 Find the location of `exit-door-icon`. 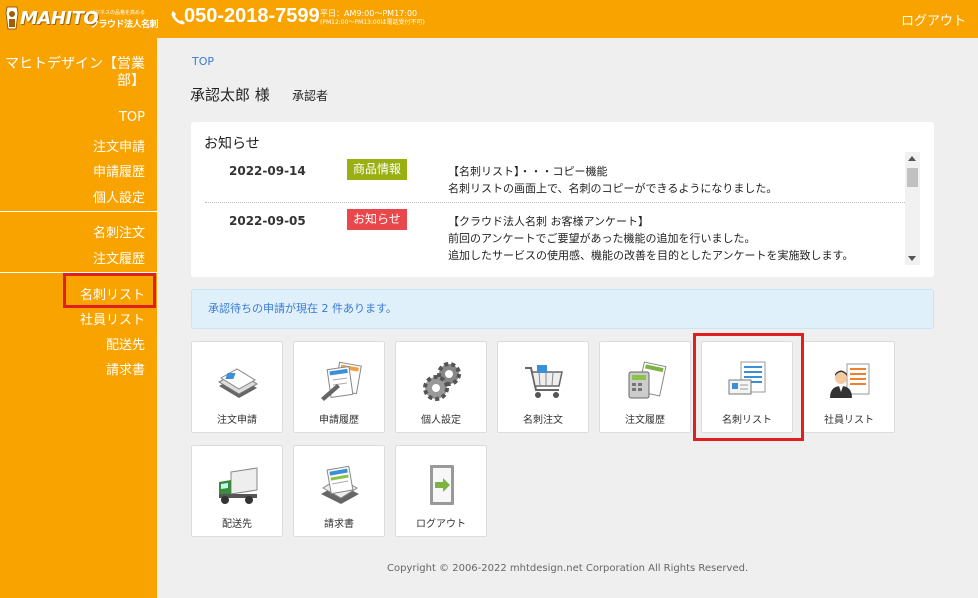

exit-door-icon is located at coordinates (442, 485).